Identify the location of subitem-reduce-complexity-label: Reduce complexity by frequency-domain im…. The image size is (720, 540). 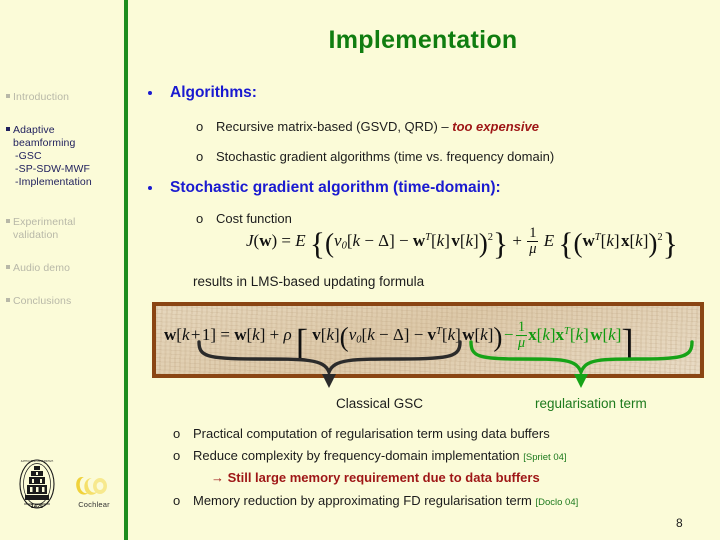
(356, 455).